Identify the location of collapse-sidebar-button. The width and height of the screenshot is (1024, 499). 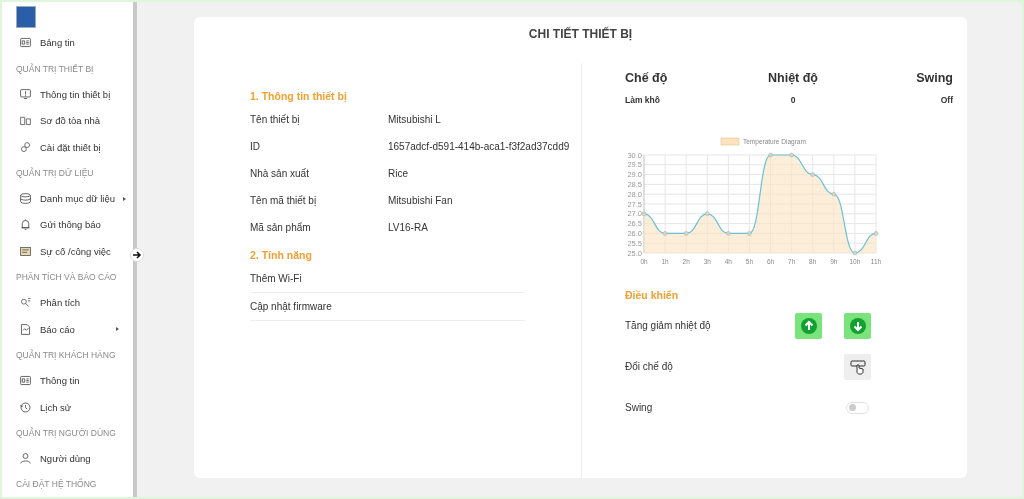
(137, 255).